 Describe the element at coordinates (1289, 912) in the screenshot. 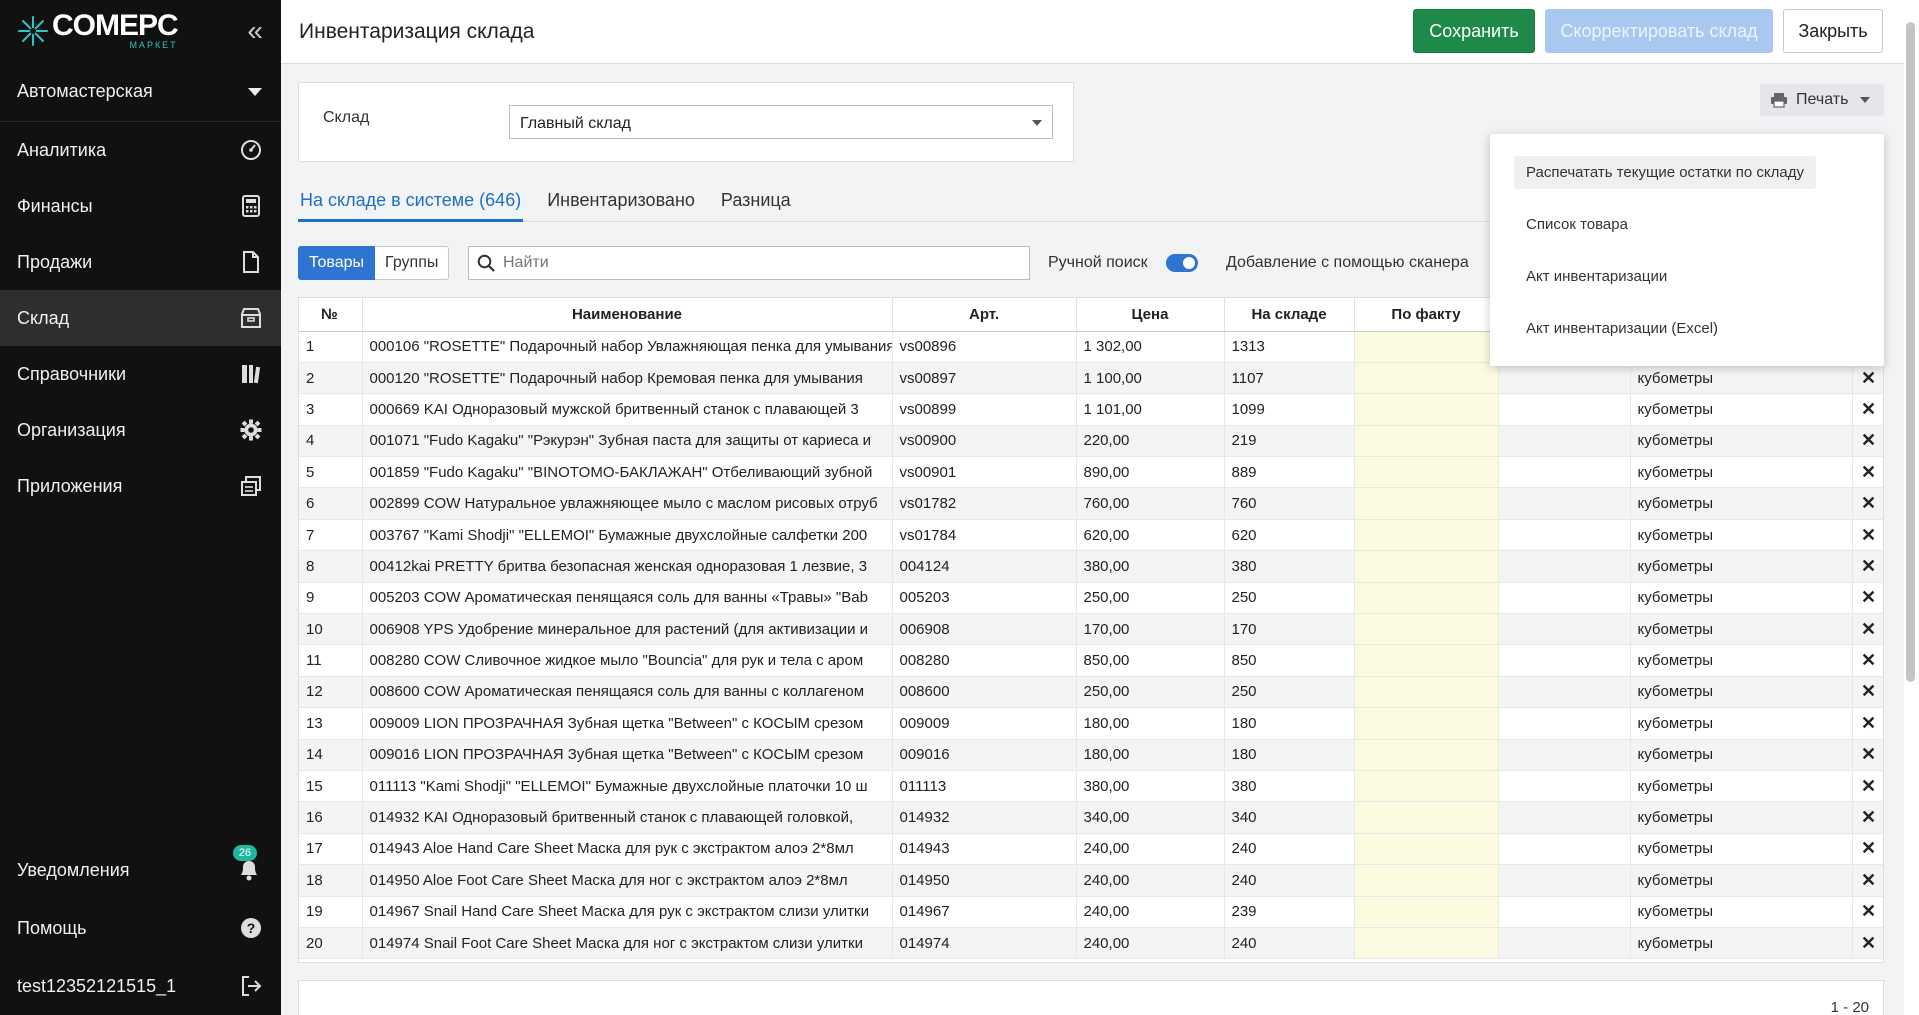

I see `cell-in-stock: 239` at that location.